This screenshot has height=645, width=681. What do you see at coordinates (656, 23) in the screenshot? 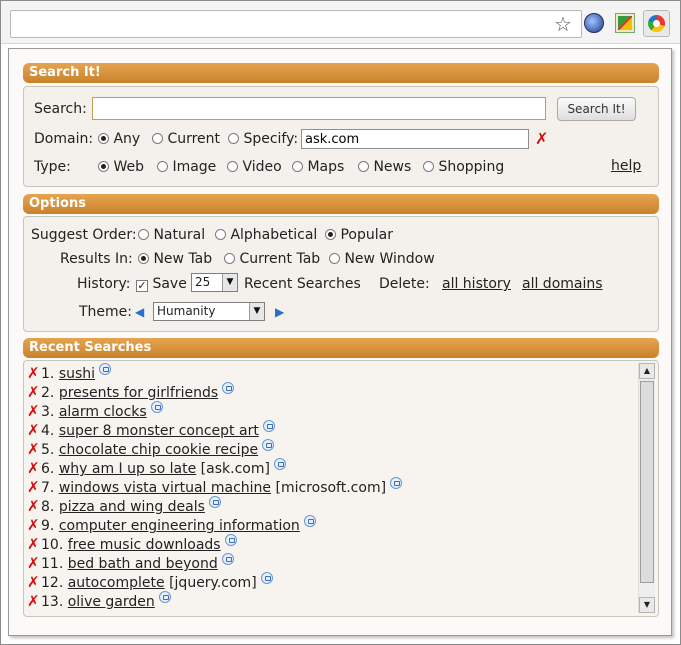
I see `extension-search-it-icon` at bounding box center [656, 23].